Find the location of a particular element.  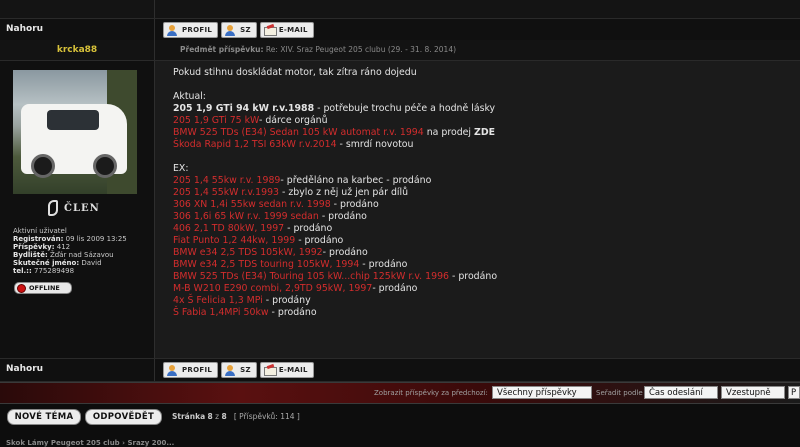

current-car-name: 205 1,9 GTi 94 kW r.v.1988 is located at coordinates (244, 108).